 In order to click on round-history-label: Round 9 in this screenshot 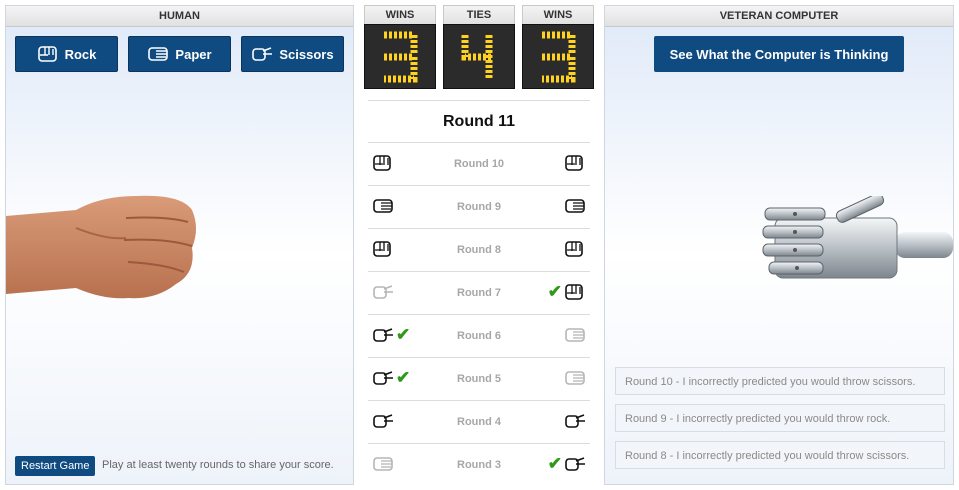, I will do `click(479, 207)`.